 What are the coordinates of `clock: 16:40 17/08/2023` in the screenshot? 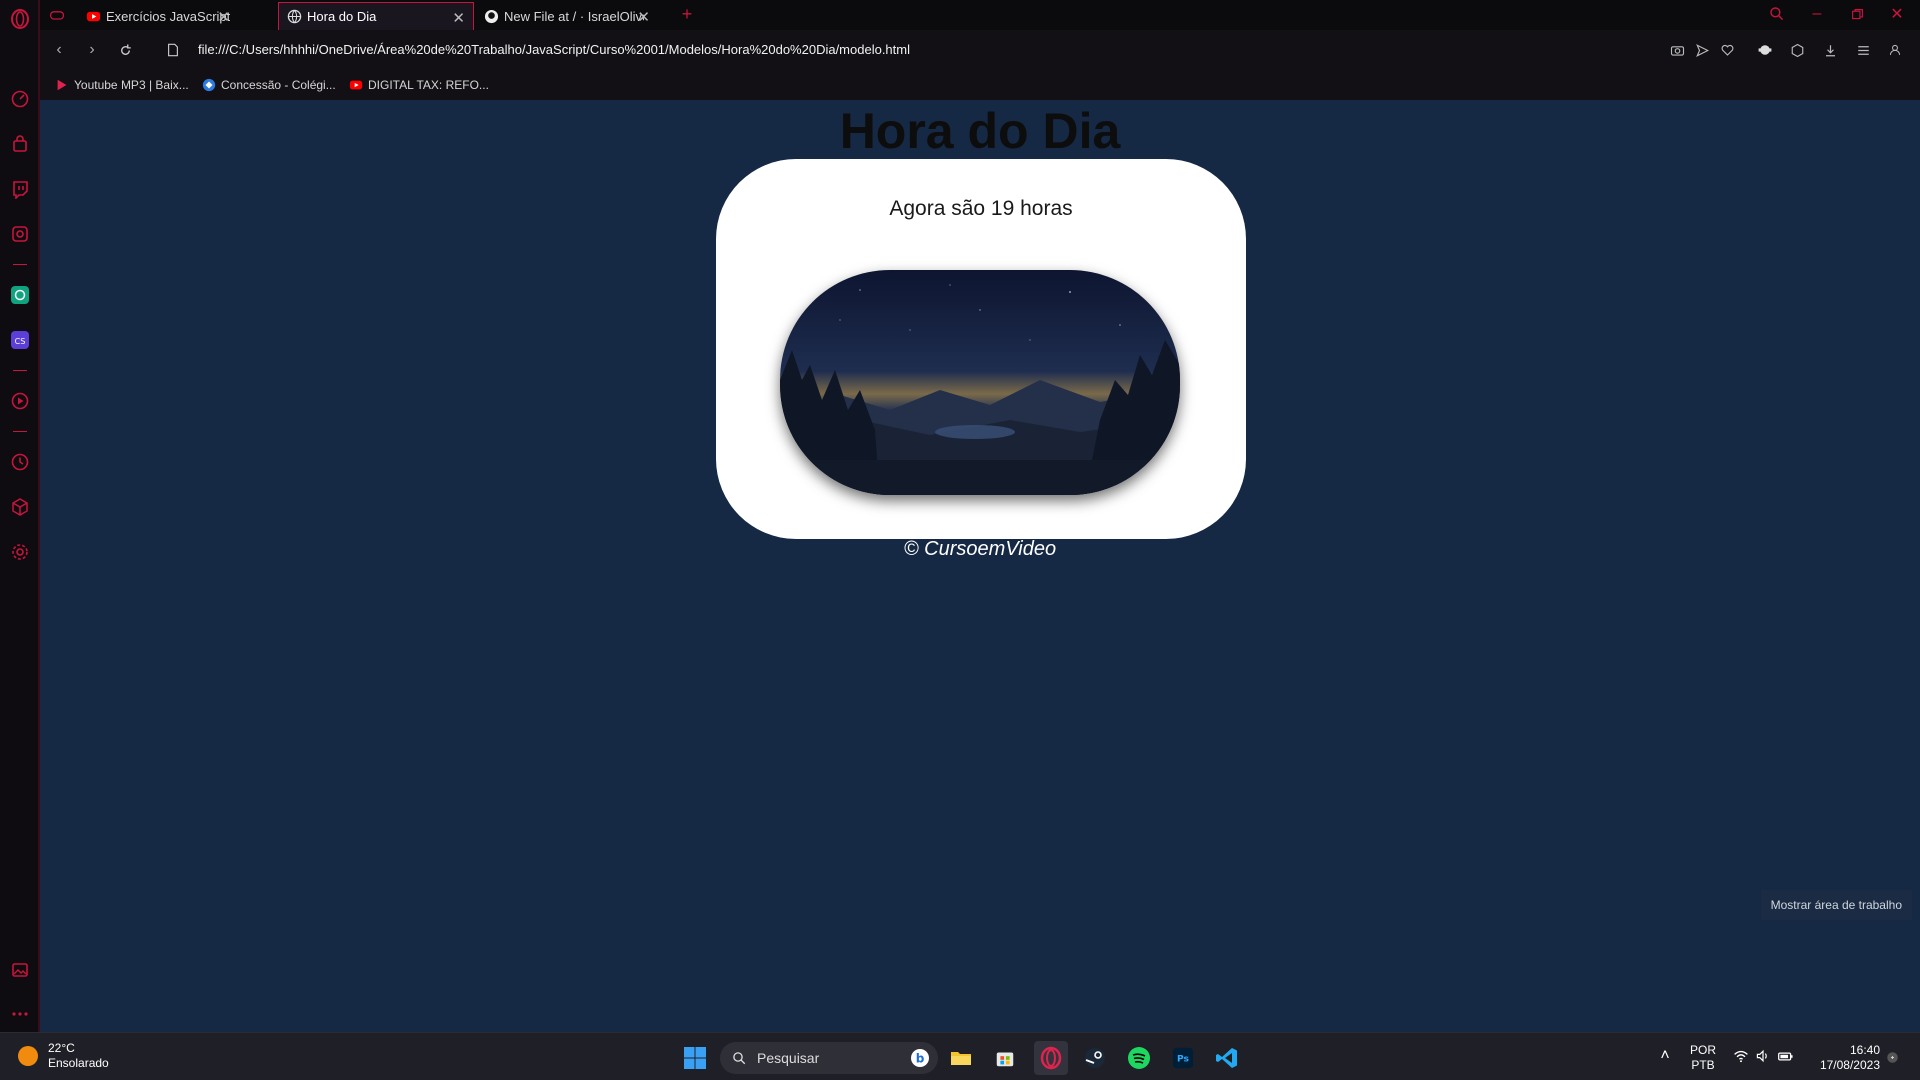 It's located at (1846, 1058).